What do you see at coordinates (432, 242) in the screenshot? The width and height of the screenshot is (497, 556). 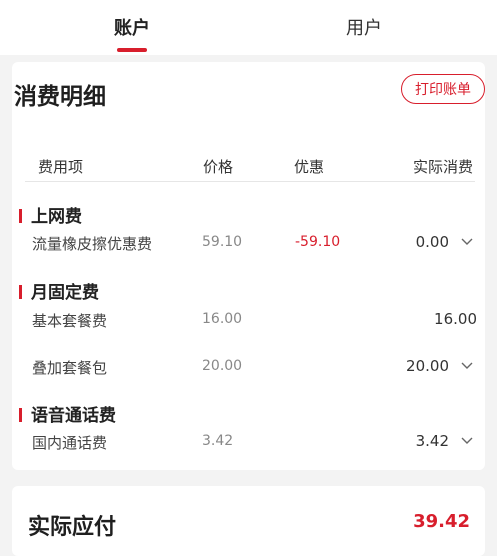 I see `item-actual: 0.00` at bounding box center [432, 242].